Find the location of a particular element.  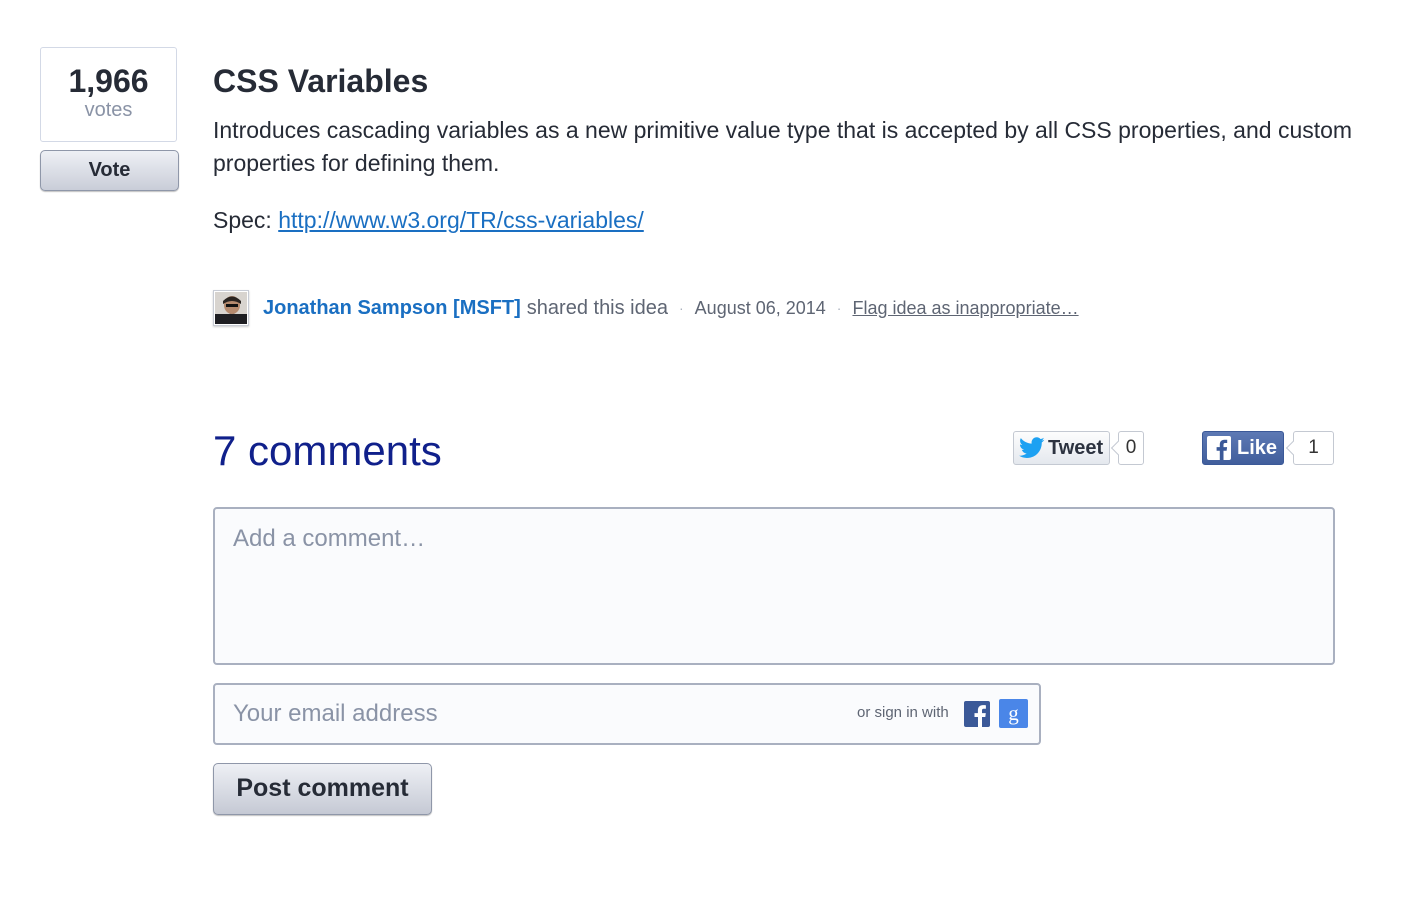

like-count: 1 is located at coordinates (1313, 448).